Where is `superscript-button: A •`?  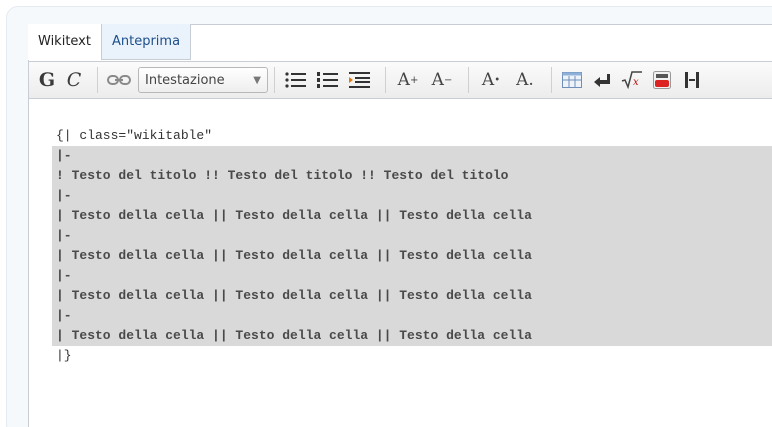
superscript-button: A • is located at coordinates (491, 80).